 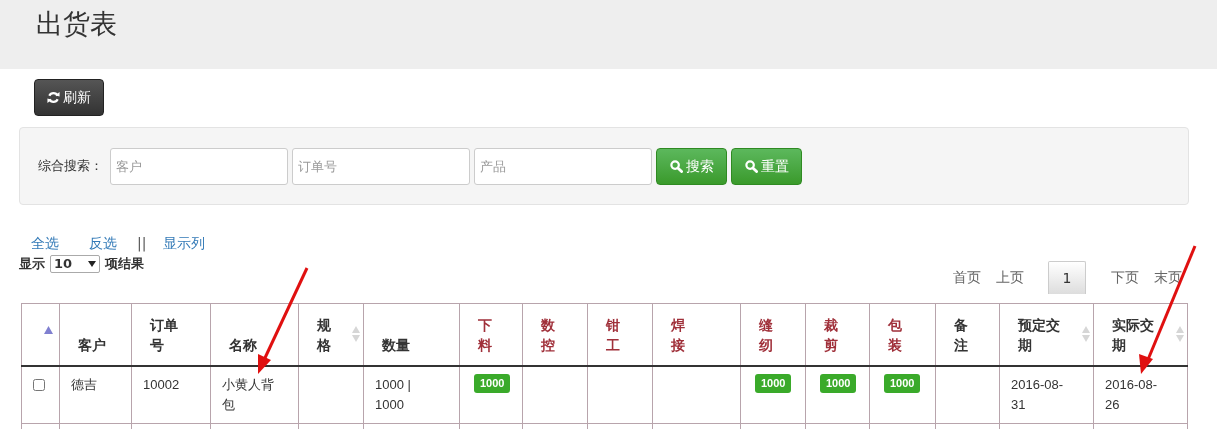 I want to click on refresh-button: 刷新, so click(x=69, y=97).